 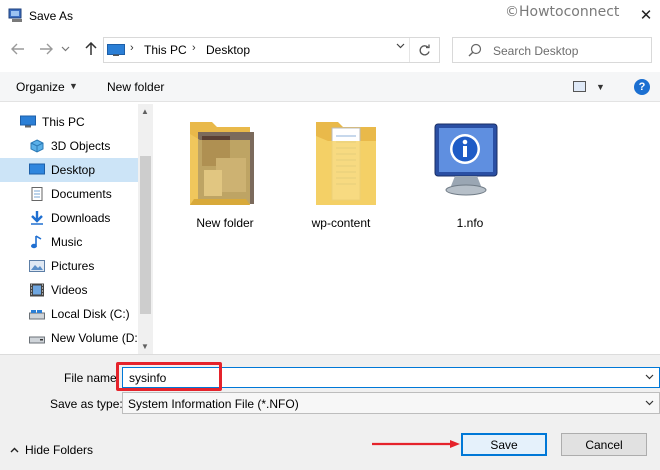 What do you see at coordinates (37, 290) in the screenshot?
I see `videos-icon` at bounding box center [37, 290].